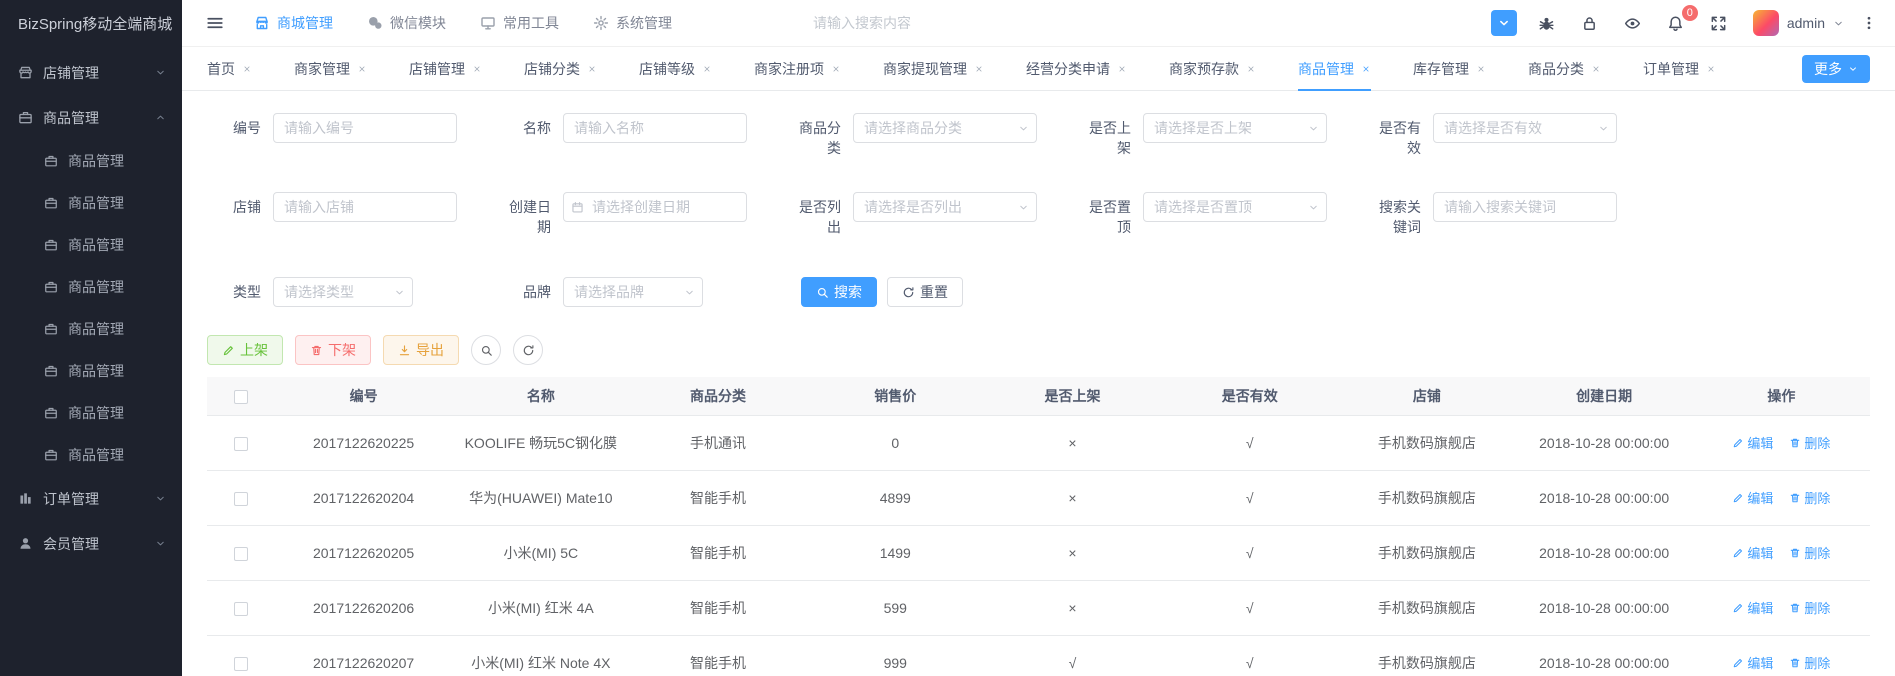 Image resolution: width=1895 pixels, height=676 pixels. What do you see at coordinates (91, 72) in the screenshot?
I see `sidebar-group-item: 店铺管理` at bounding box center [91, 72].